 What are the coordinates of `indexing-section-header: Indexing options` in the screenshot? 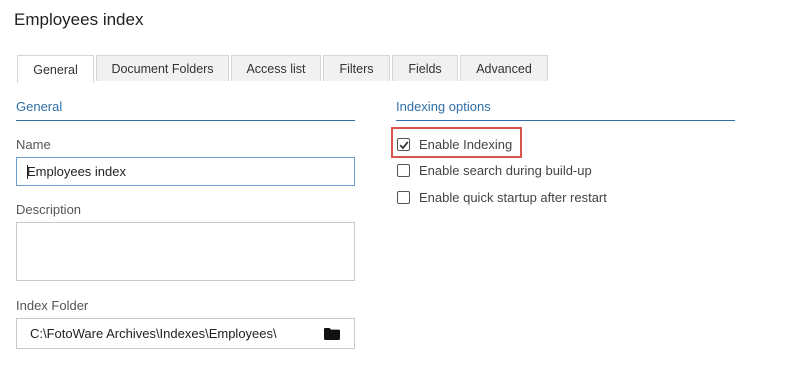 It's located at (565, 110).